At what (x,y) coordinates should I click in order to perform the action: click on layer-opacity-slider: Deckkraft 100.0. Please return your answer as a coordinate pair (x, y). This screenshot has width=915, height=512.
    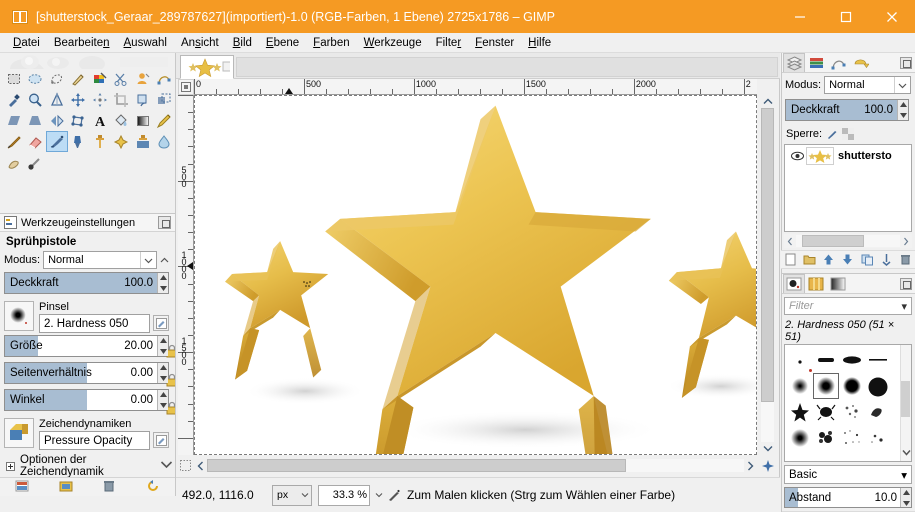
    Looking at the image, I should click on (847, 110).